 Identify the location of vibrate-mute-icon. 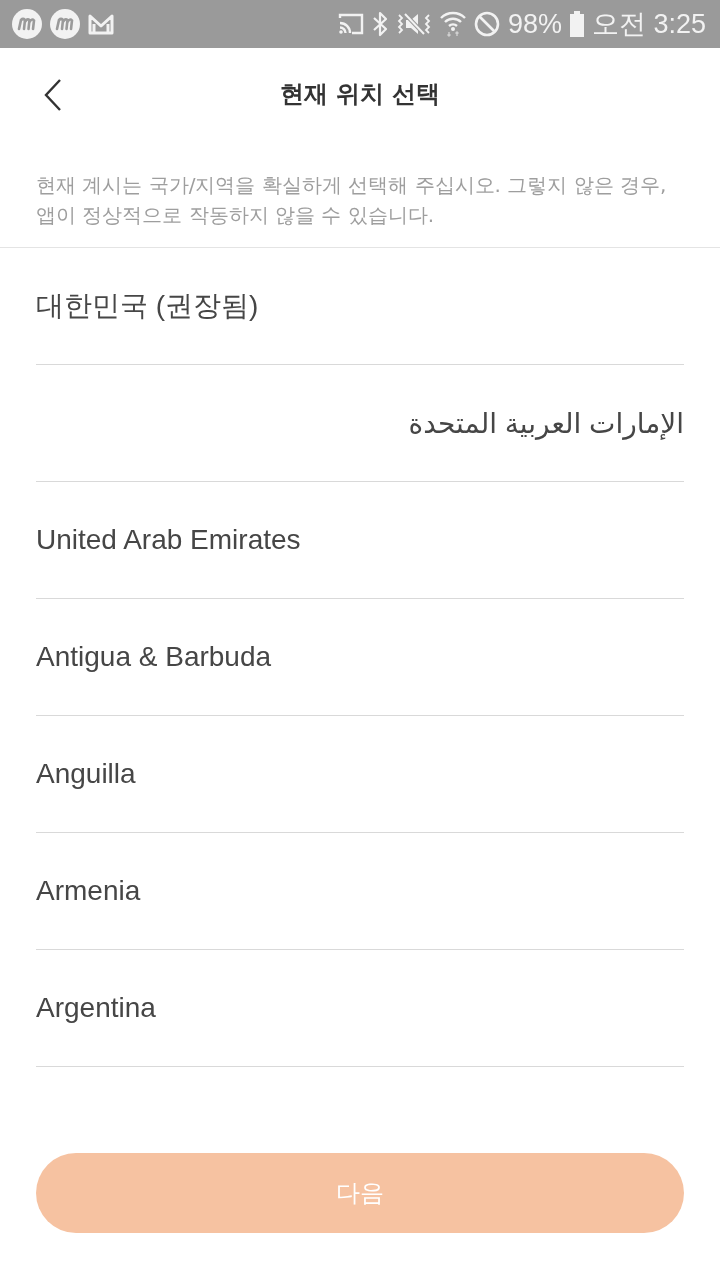
(413, 24).